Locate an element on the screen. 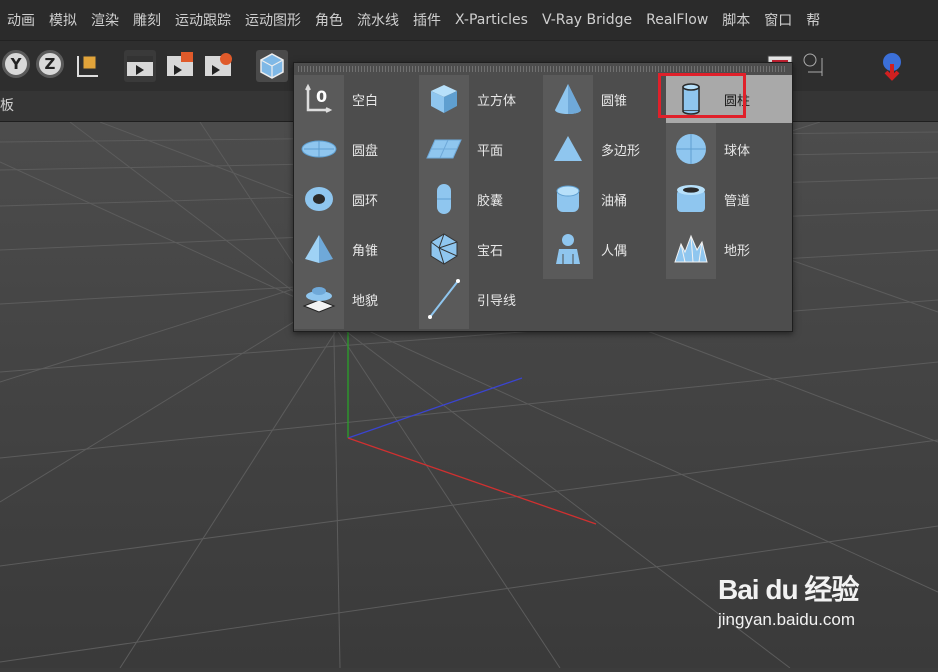 The height and width of the screenshot is (672, 938). null-icon: 0 is located at coordinates (319, 99).